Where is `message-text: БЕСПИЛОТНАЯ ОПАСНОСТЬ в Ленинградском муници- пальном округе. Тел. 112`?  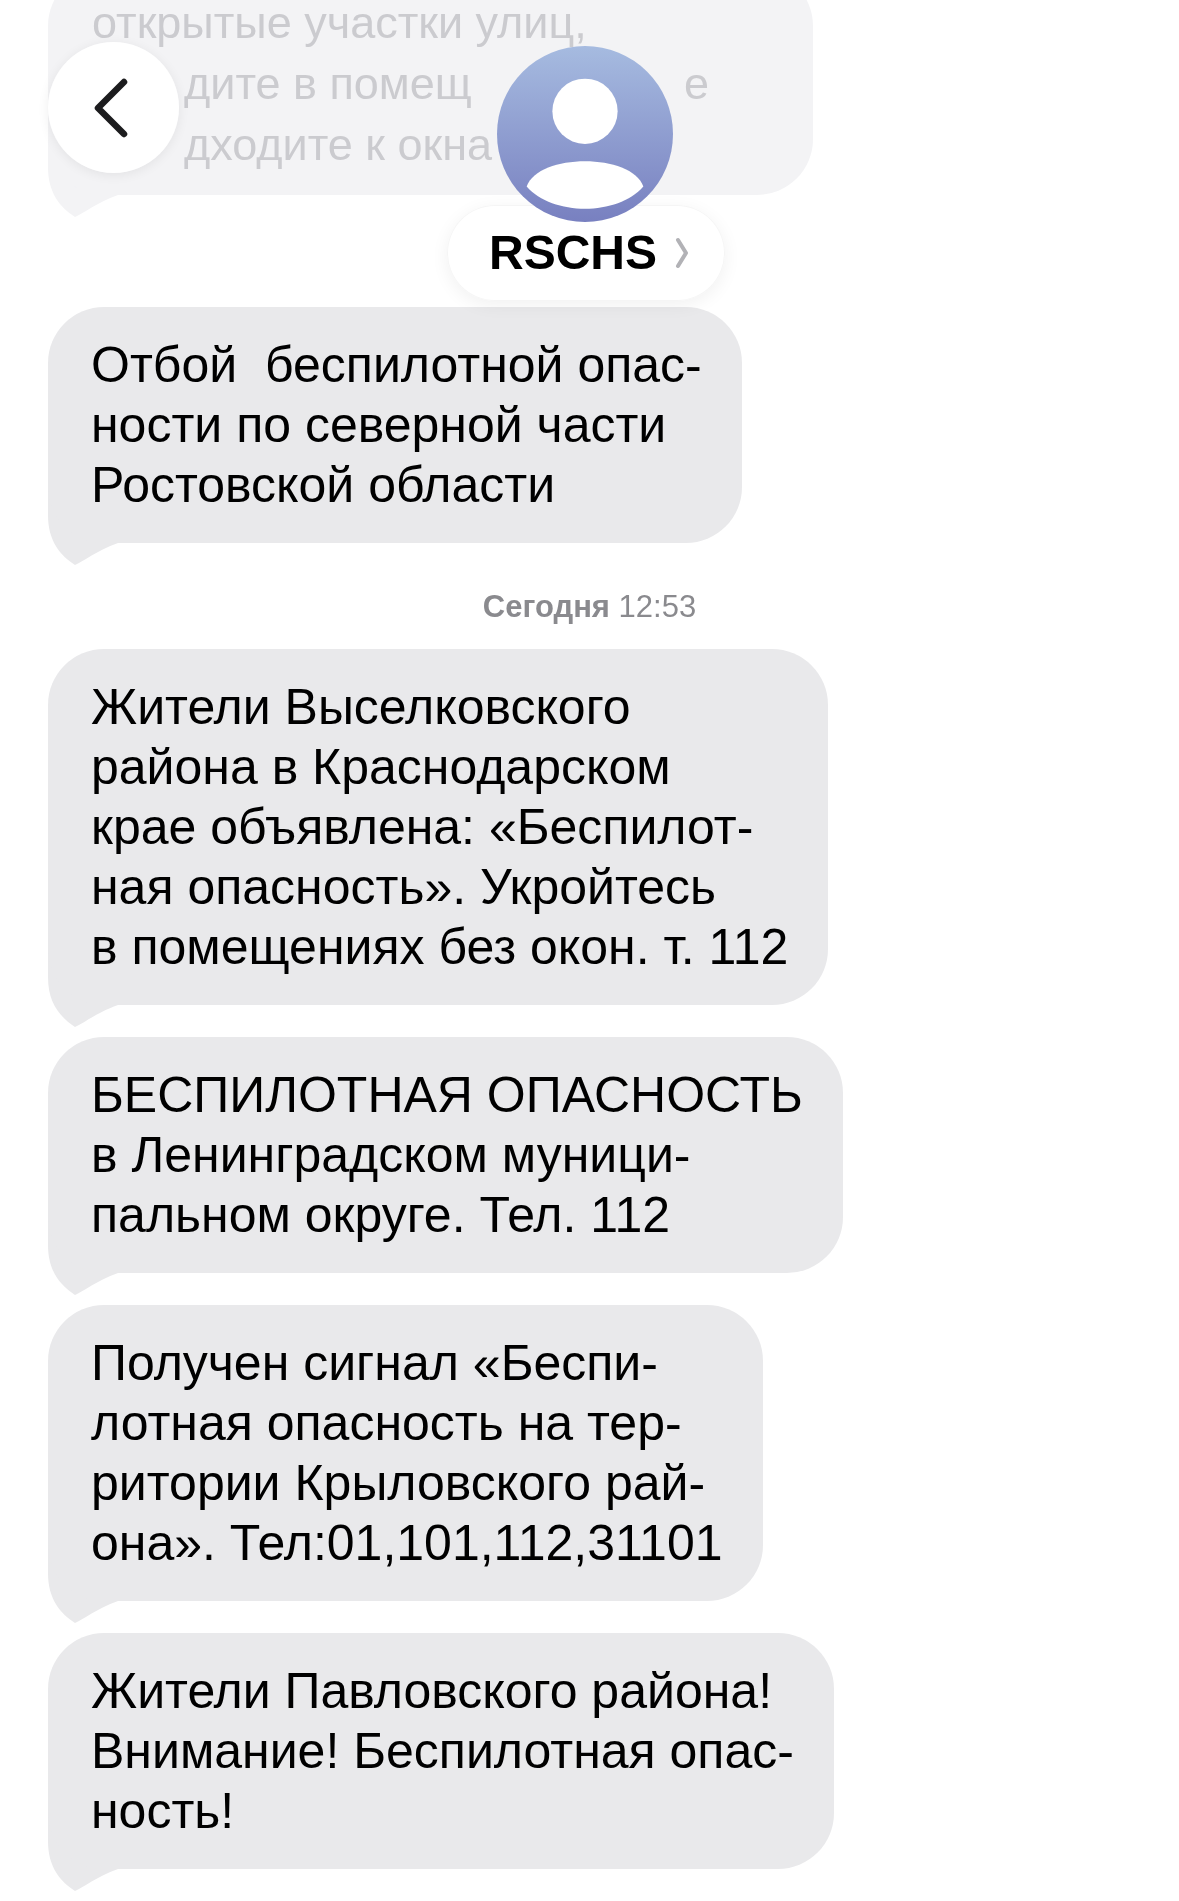
message-text: БЕСПИЛОТНАЯ ОПАСНОСТЬ в Ленинградском муници- пальном округе. Тел. 112 is located at coordinates (447, 1155).